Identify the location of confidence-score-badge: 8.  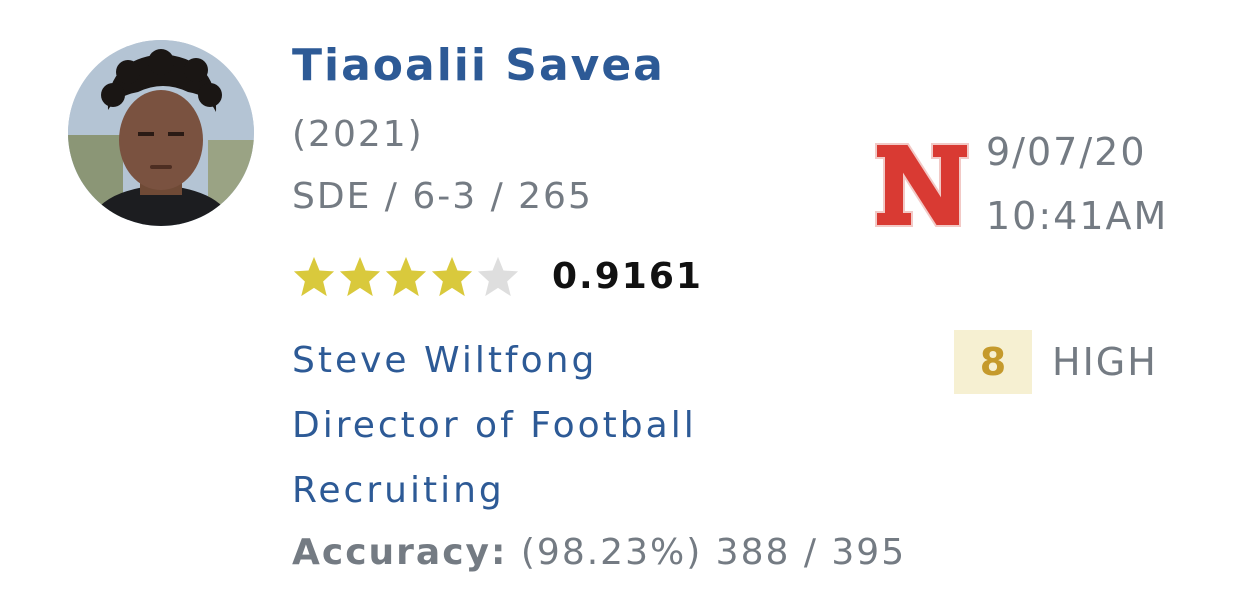
(993, 362).